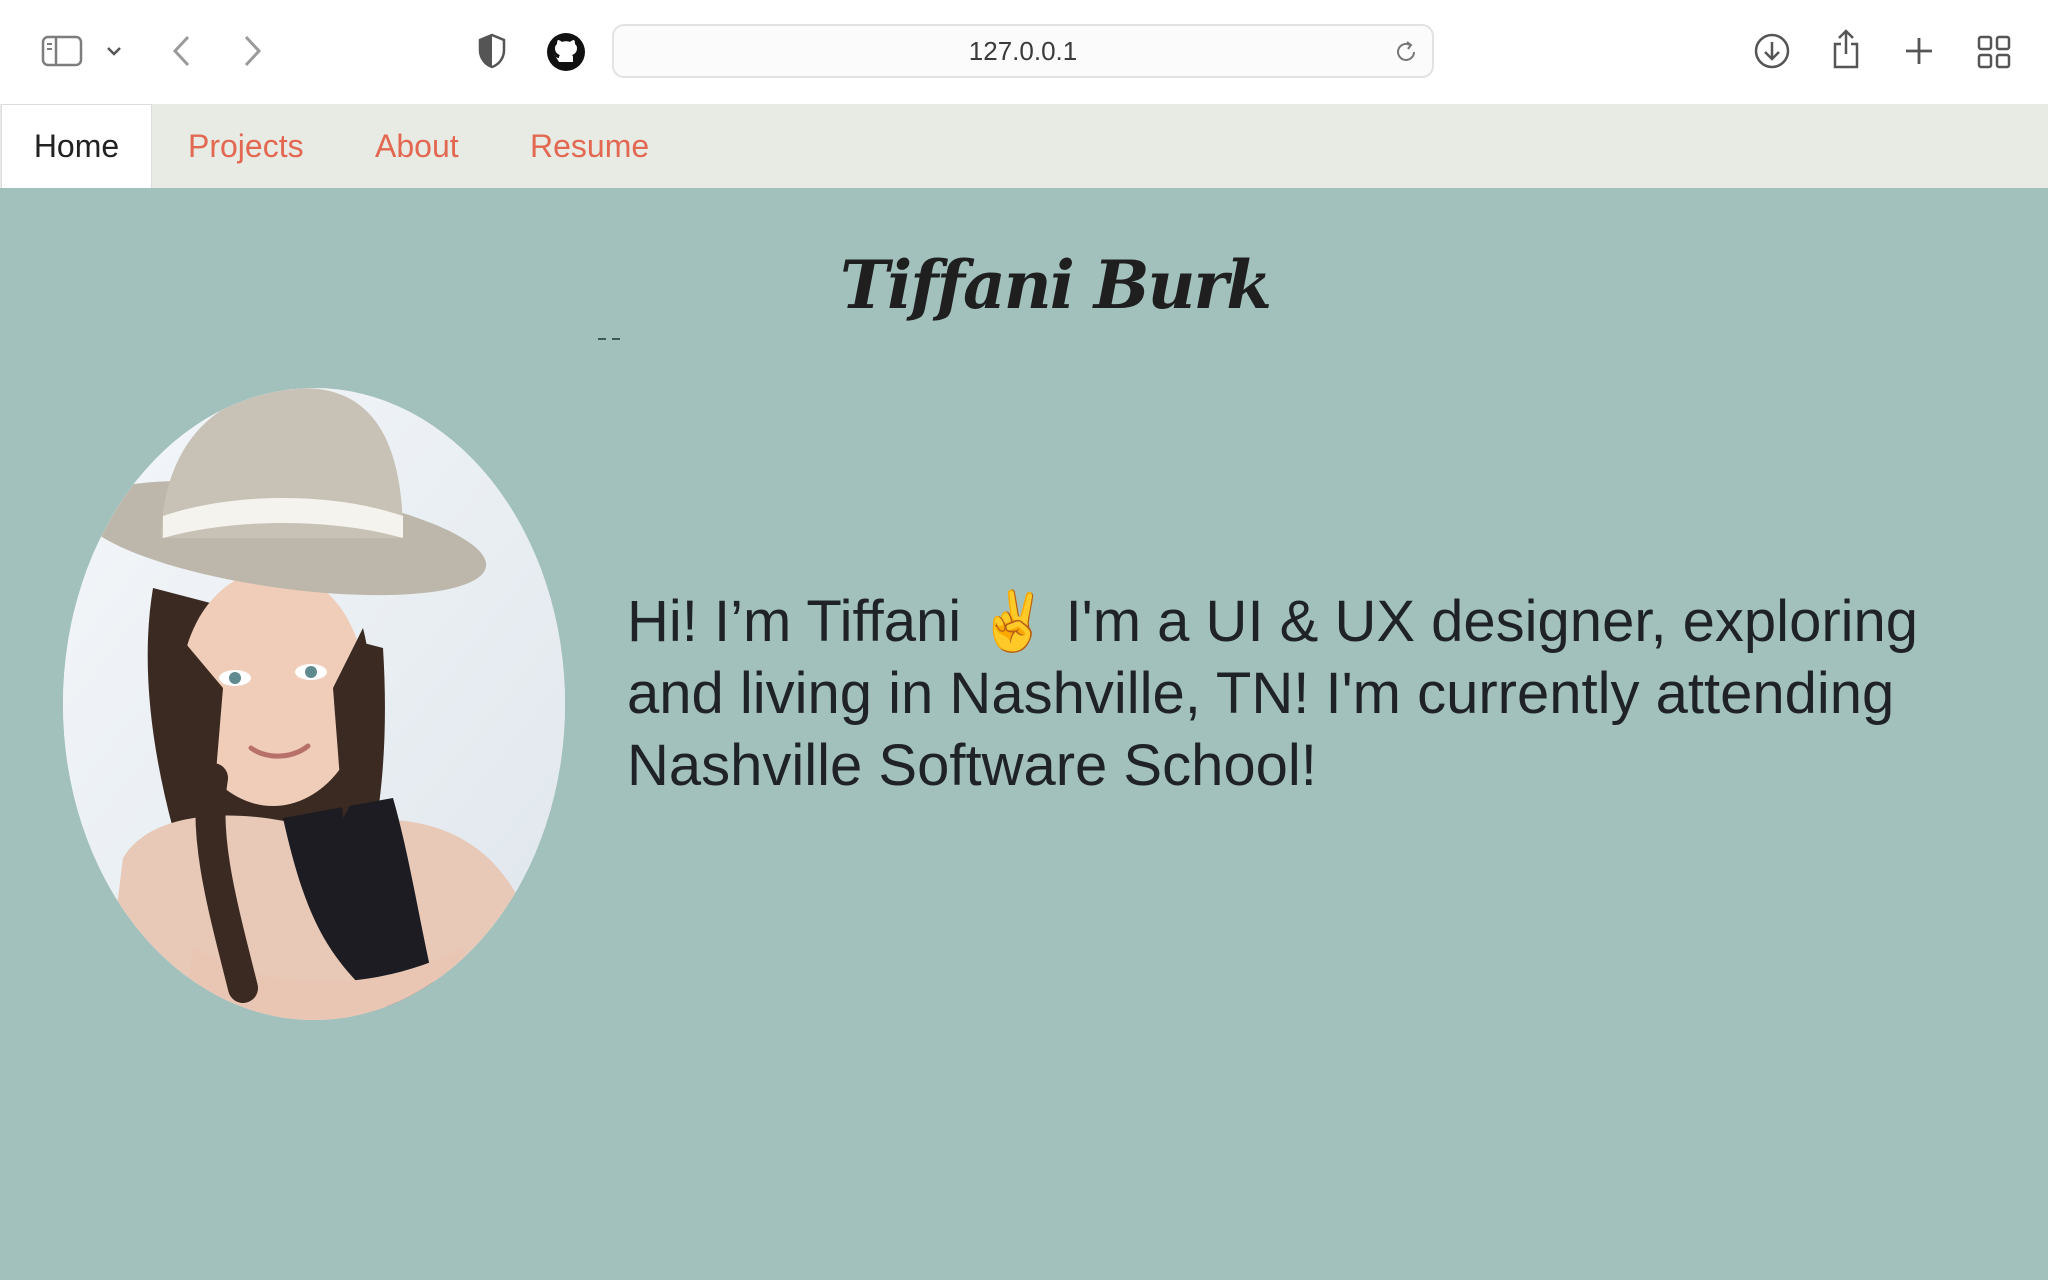 The width and height of the screenshot is (2048, 1280). I want to click on address-bar: 127.0.0.1, so click(1023, 51).